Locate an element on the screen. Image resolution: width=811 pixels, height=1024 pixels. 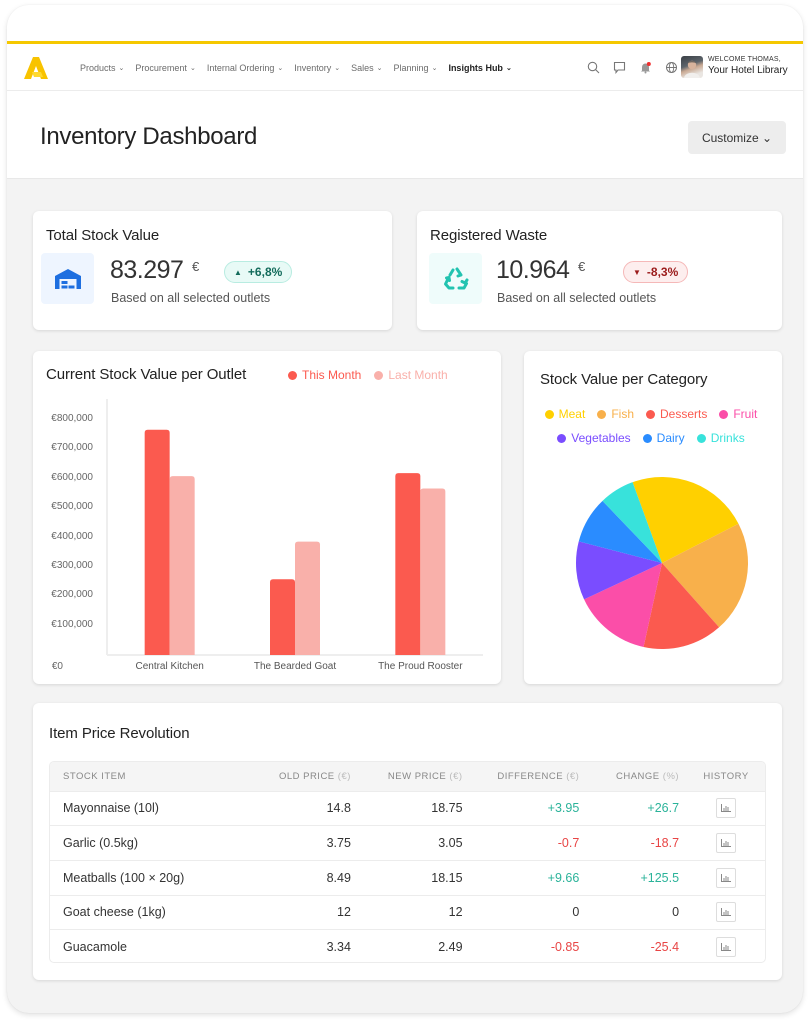
cell-new: 18.75 is located at coordinates (414, 808).